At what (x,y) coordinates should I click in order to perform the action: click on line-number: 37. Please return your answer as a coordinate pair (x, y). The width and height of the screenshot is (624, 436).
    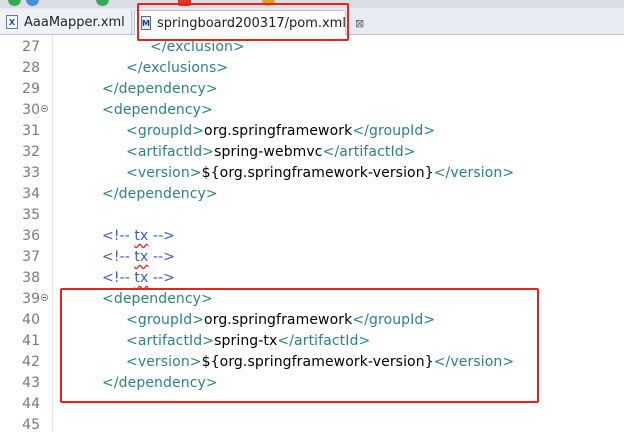
    Looking at the image, I should click on (31, 257).